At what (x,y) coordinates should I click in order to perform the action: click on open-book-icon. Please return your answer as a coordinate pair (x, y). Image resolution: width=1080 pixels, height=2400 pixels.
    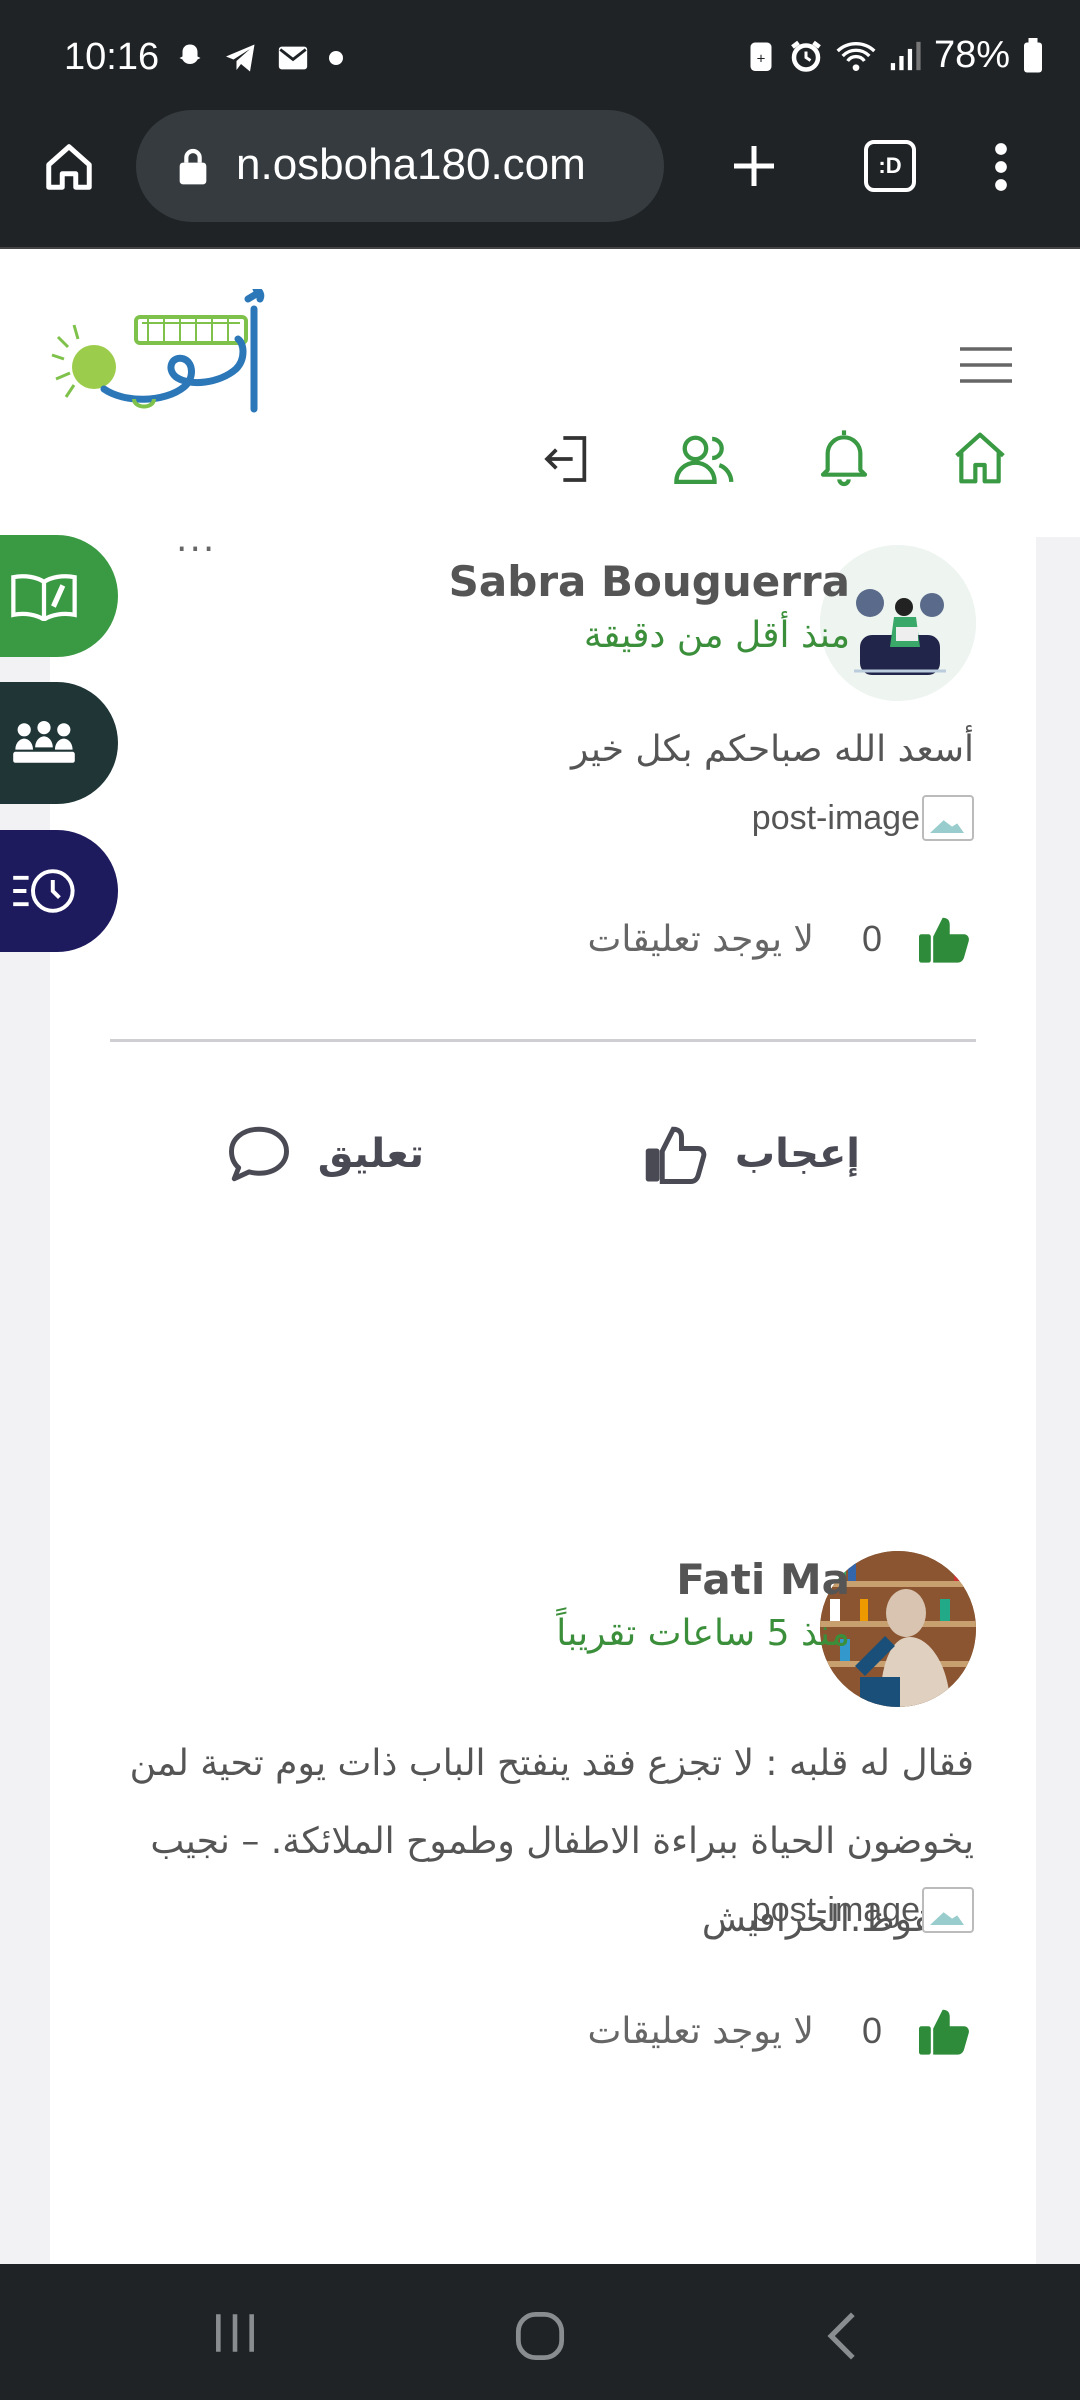
    Looking at the image, I should click on (44, 597).